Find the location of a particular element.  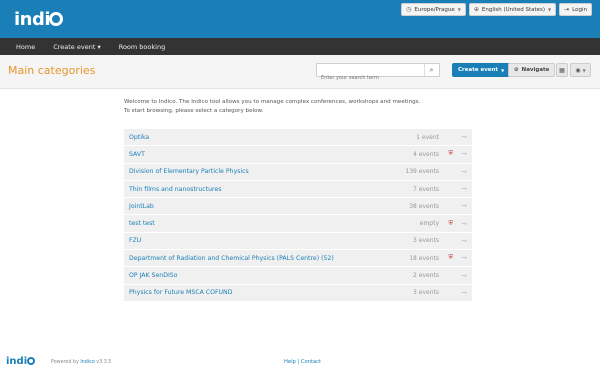

powered-by: Powered by Indico v3.3.5 is located at coordinates (81, 362).